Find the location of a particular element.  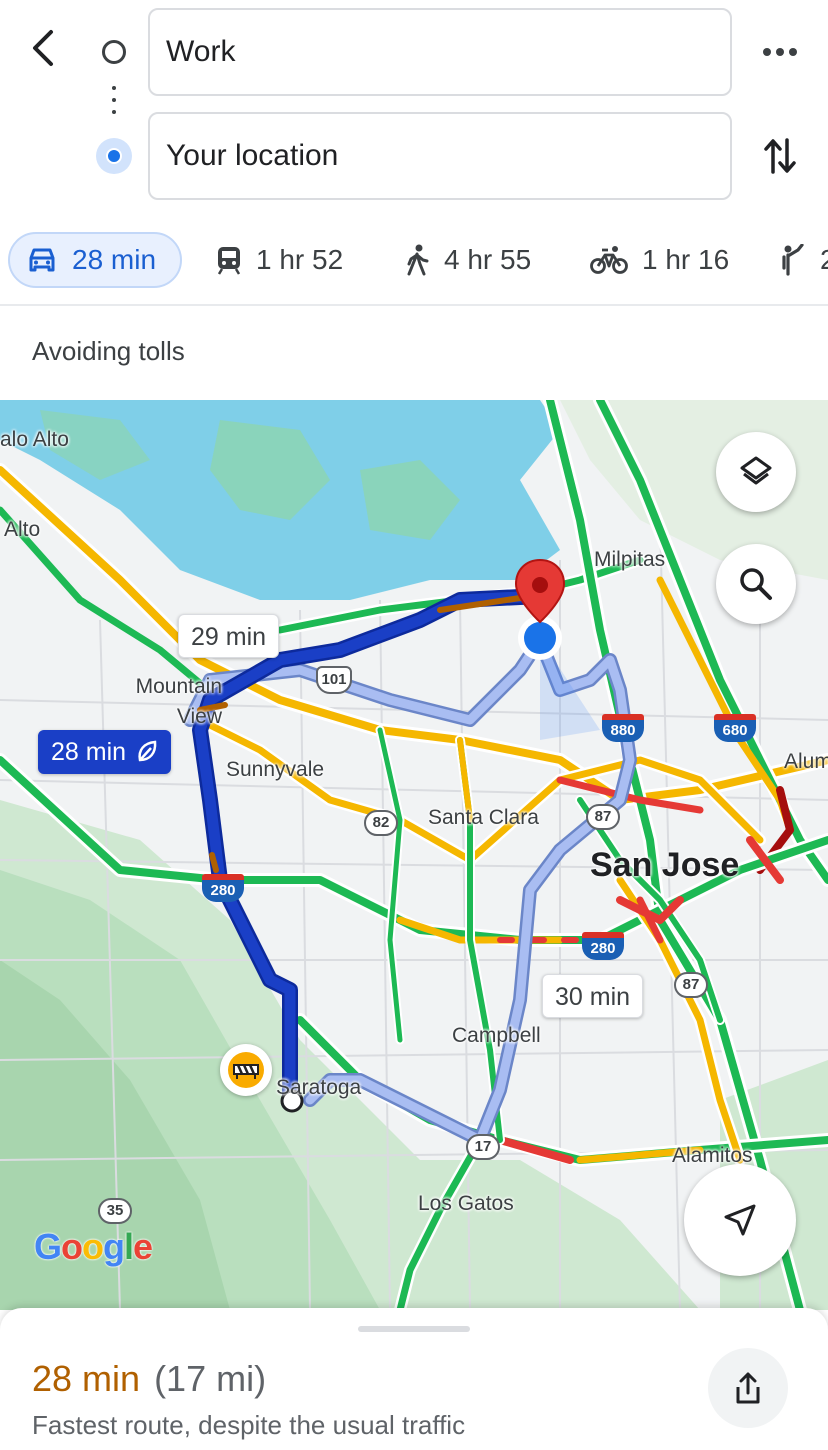

tab-transit: 1 hr 52 is located at coordinates (279, 260).